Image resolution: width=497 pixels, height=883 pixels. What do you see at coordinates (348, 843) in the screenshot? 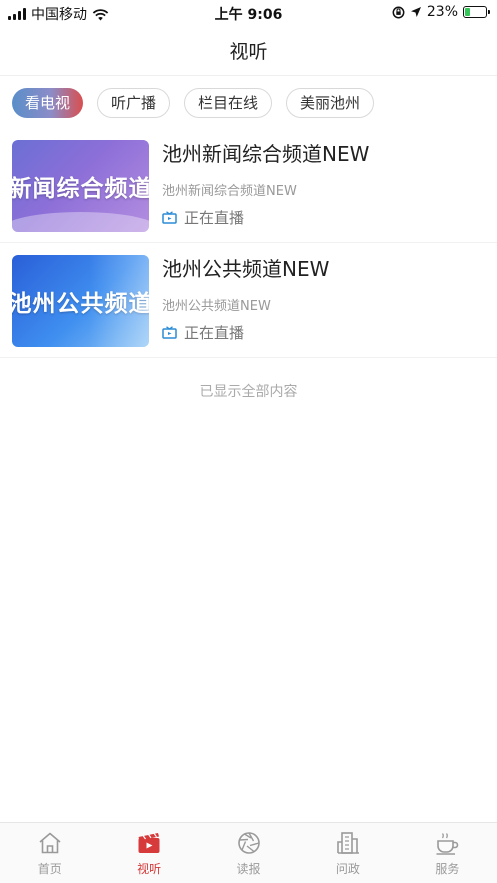
I see `building-icon` at bounding box center [348, 843].